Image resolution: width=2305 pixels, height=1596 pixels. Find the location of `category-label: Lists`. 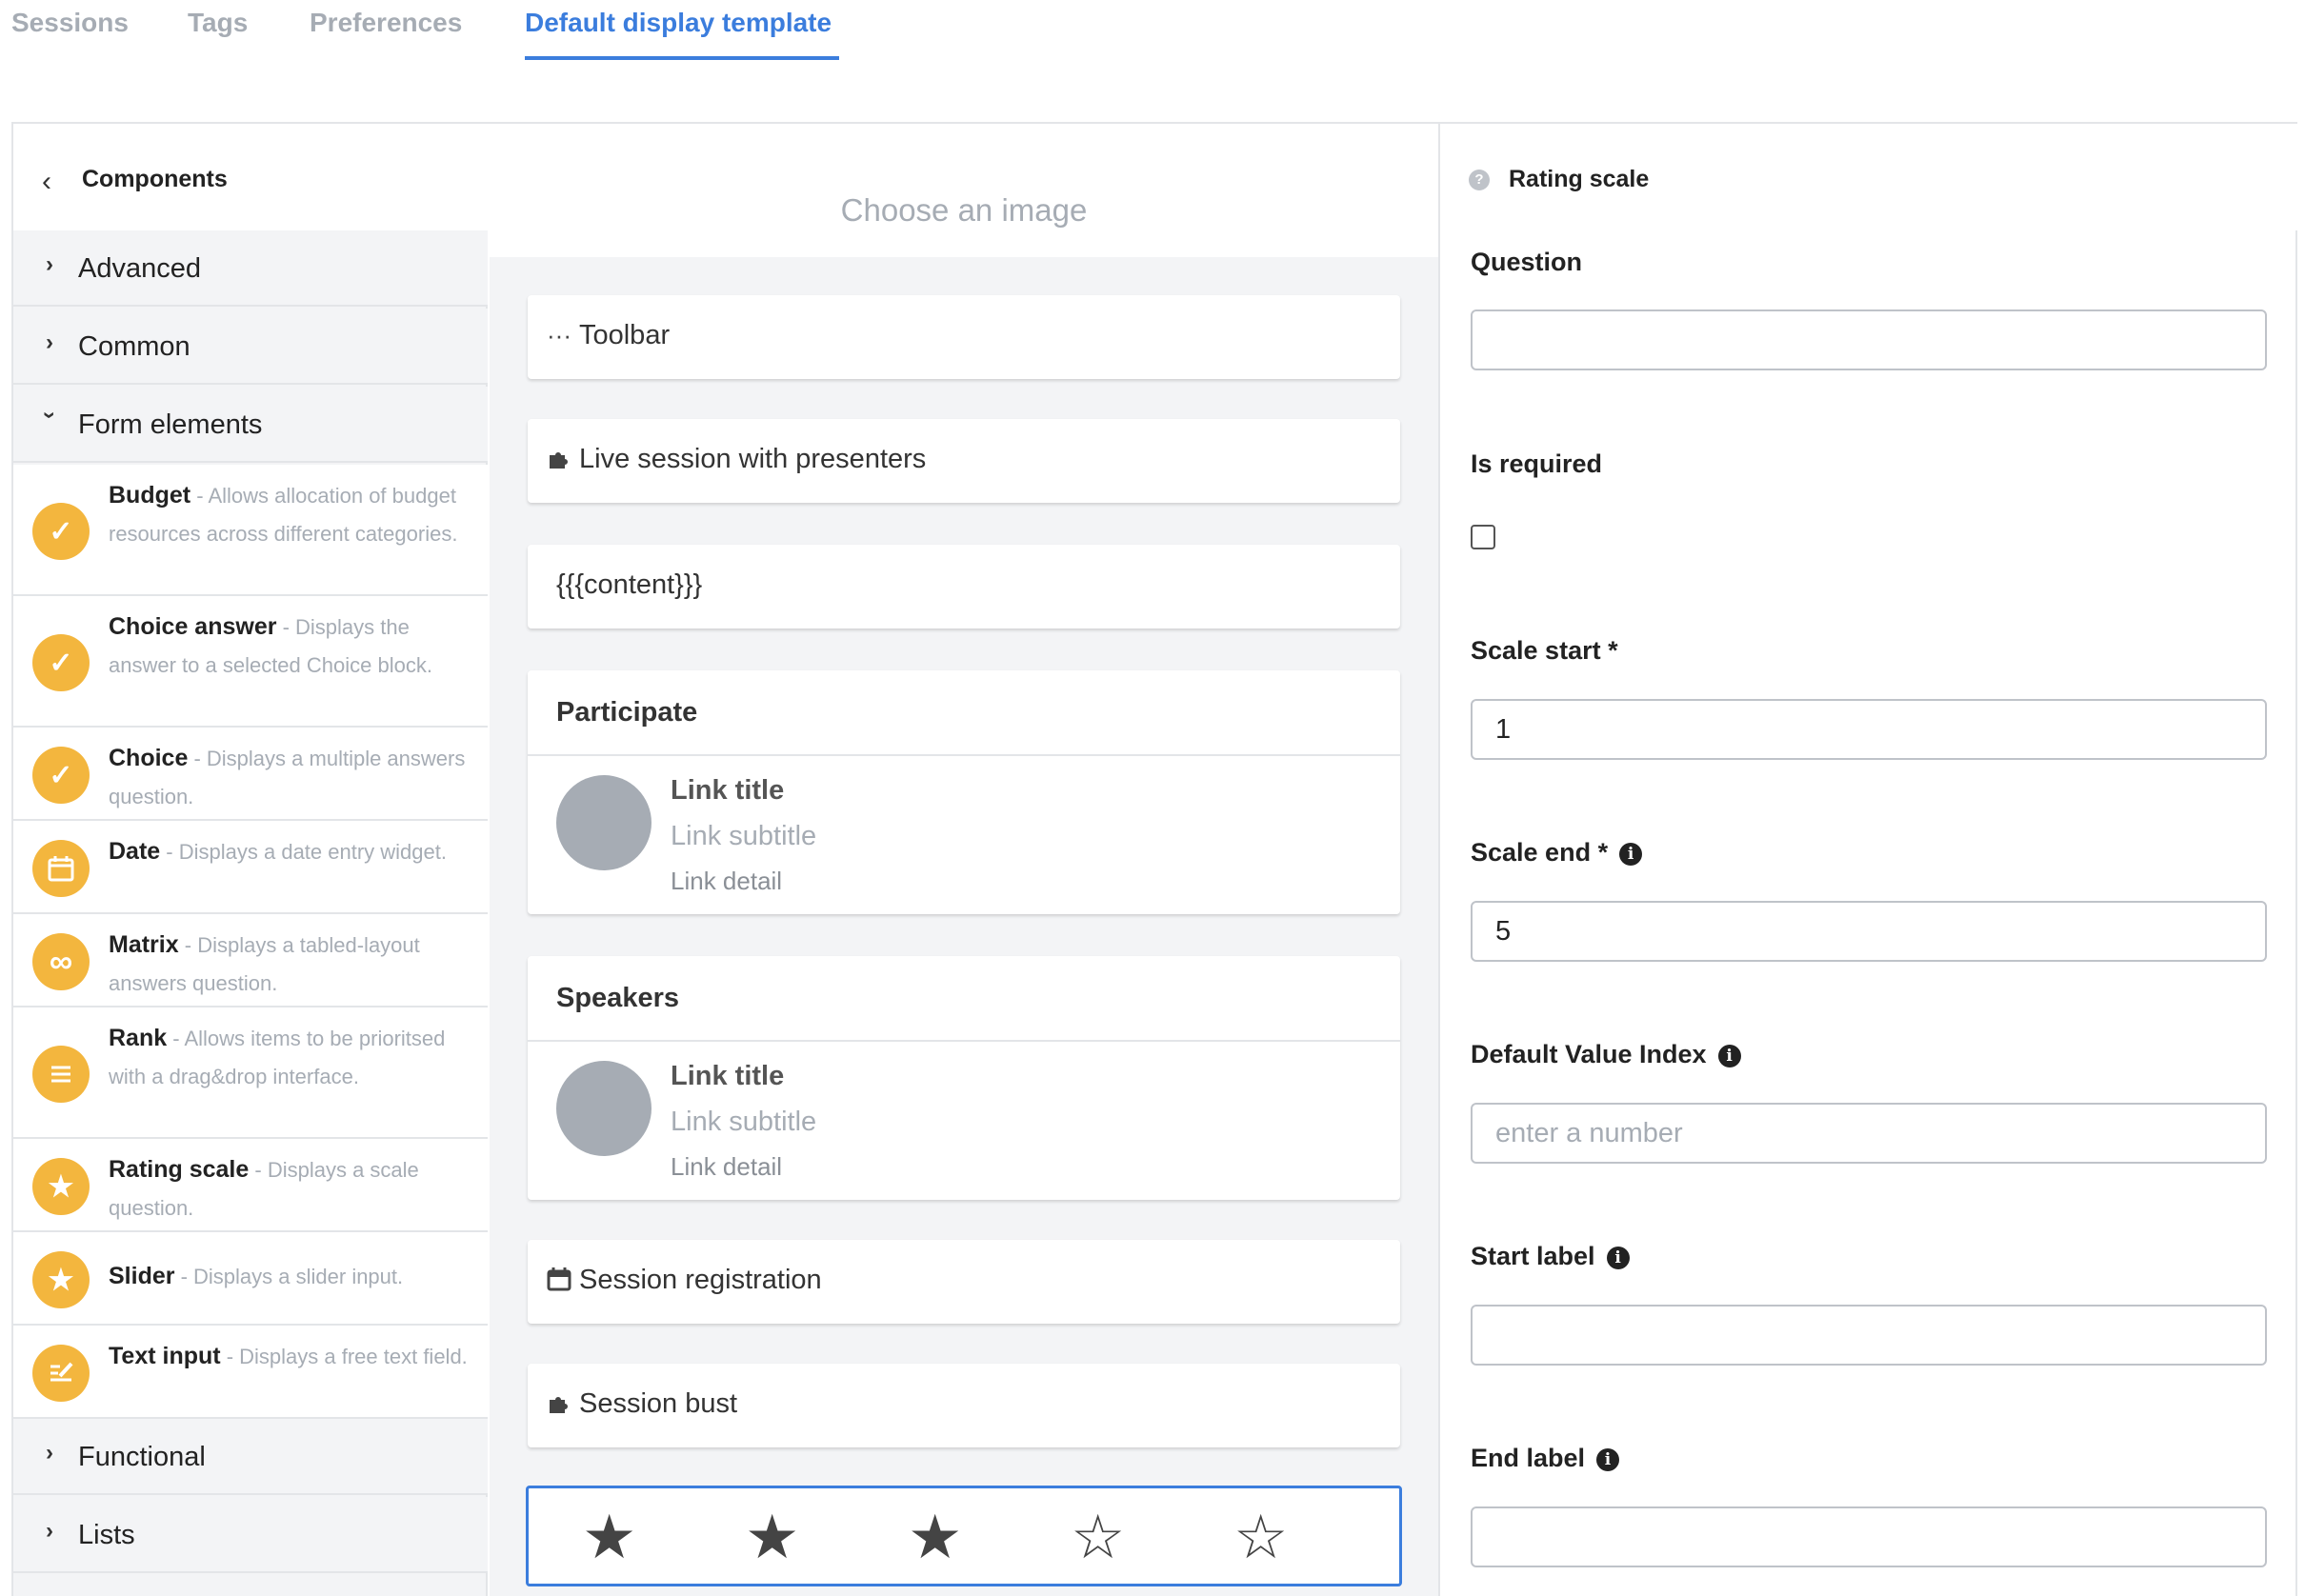

category-label: Lists is located at coordinates (106, 1535).